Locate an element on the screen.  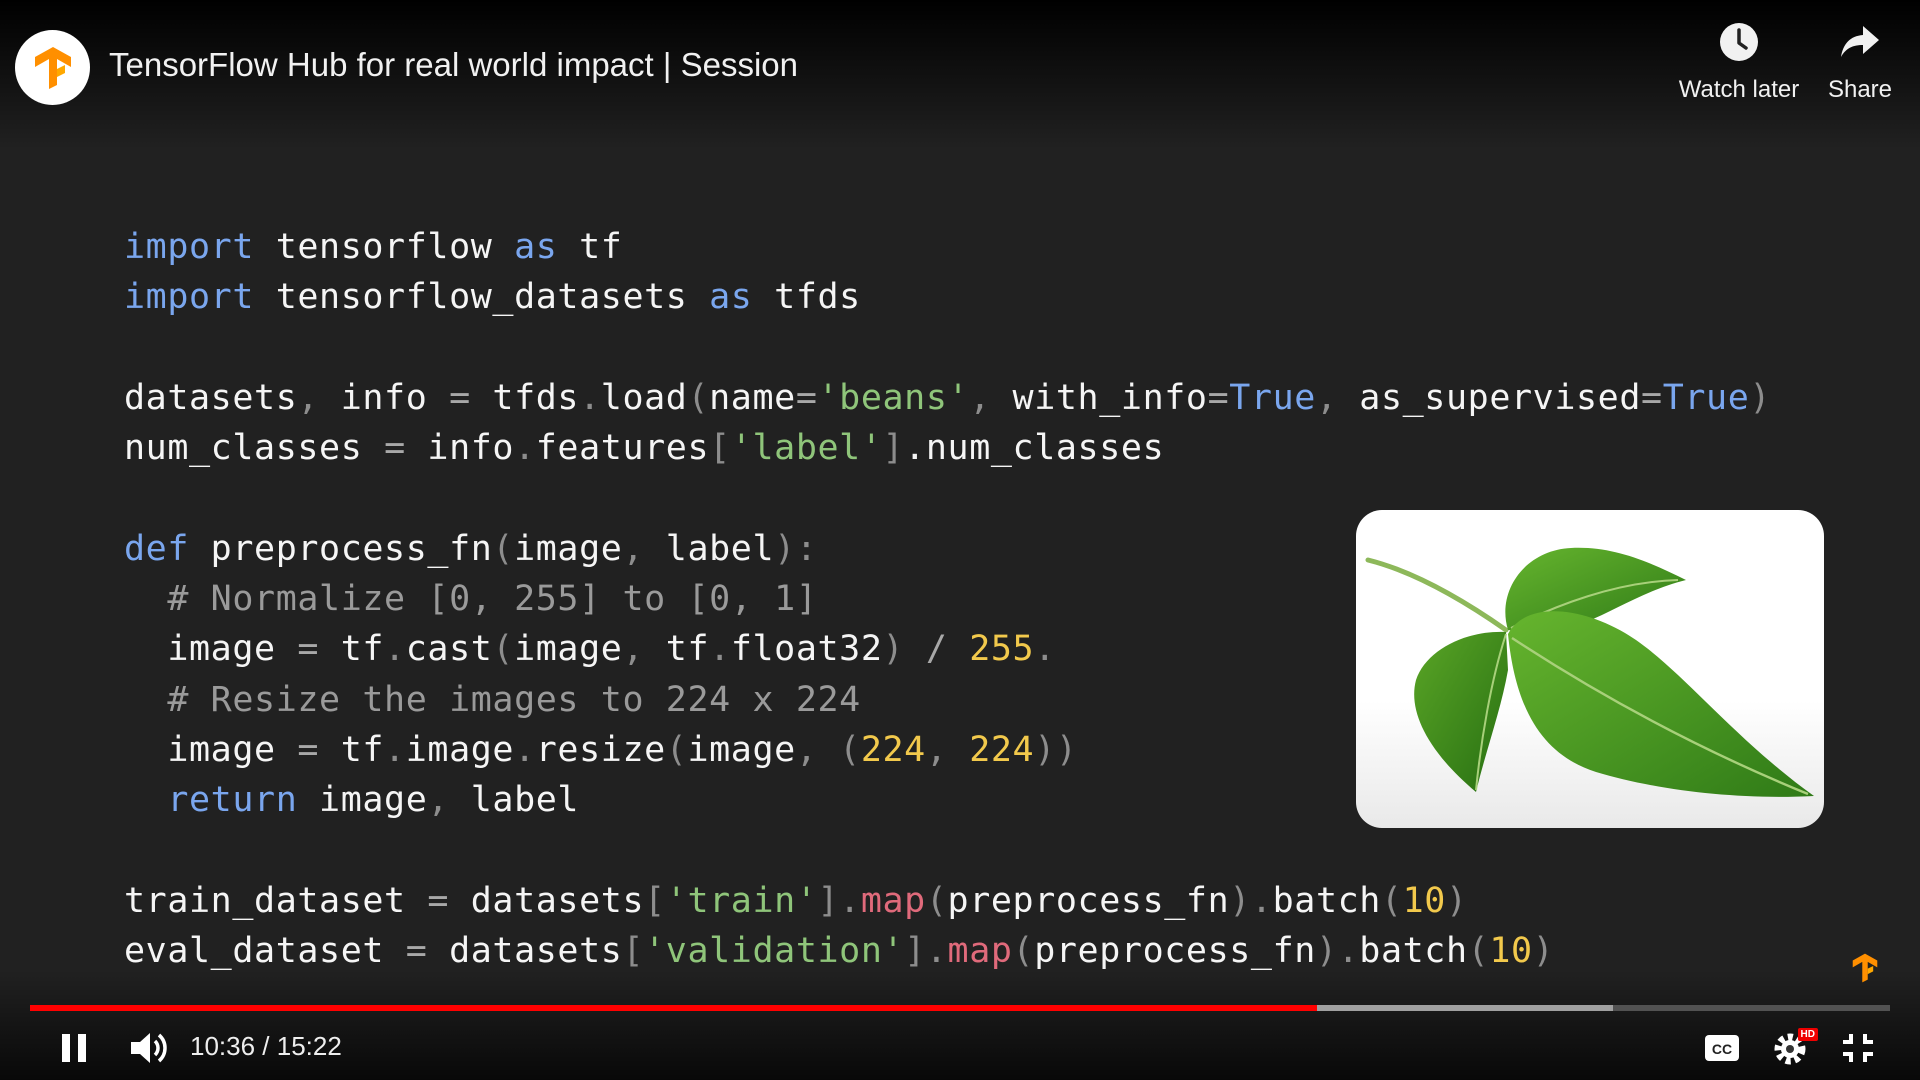
code-token: as is located at coordinates (536, 247).